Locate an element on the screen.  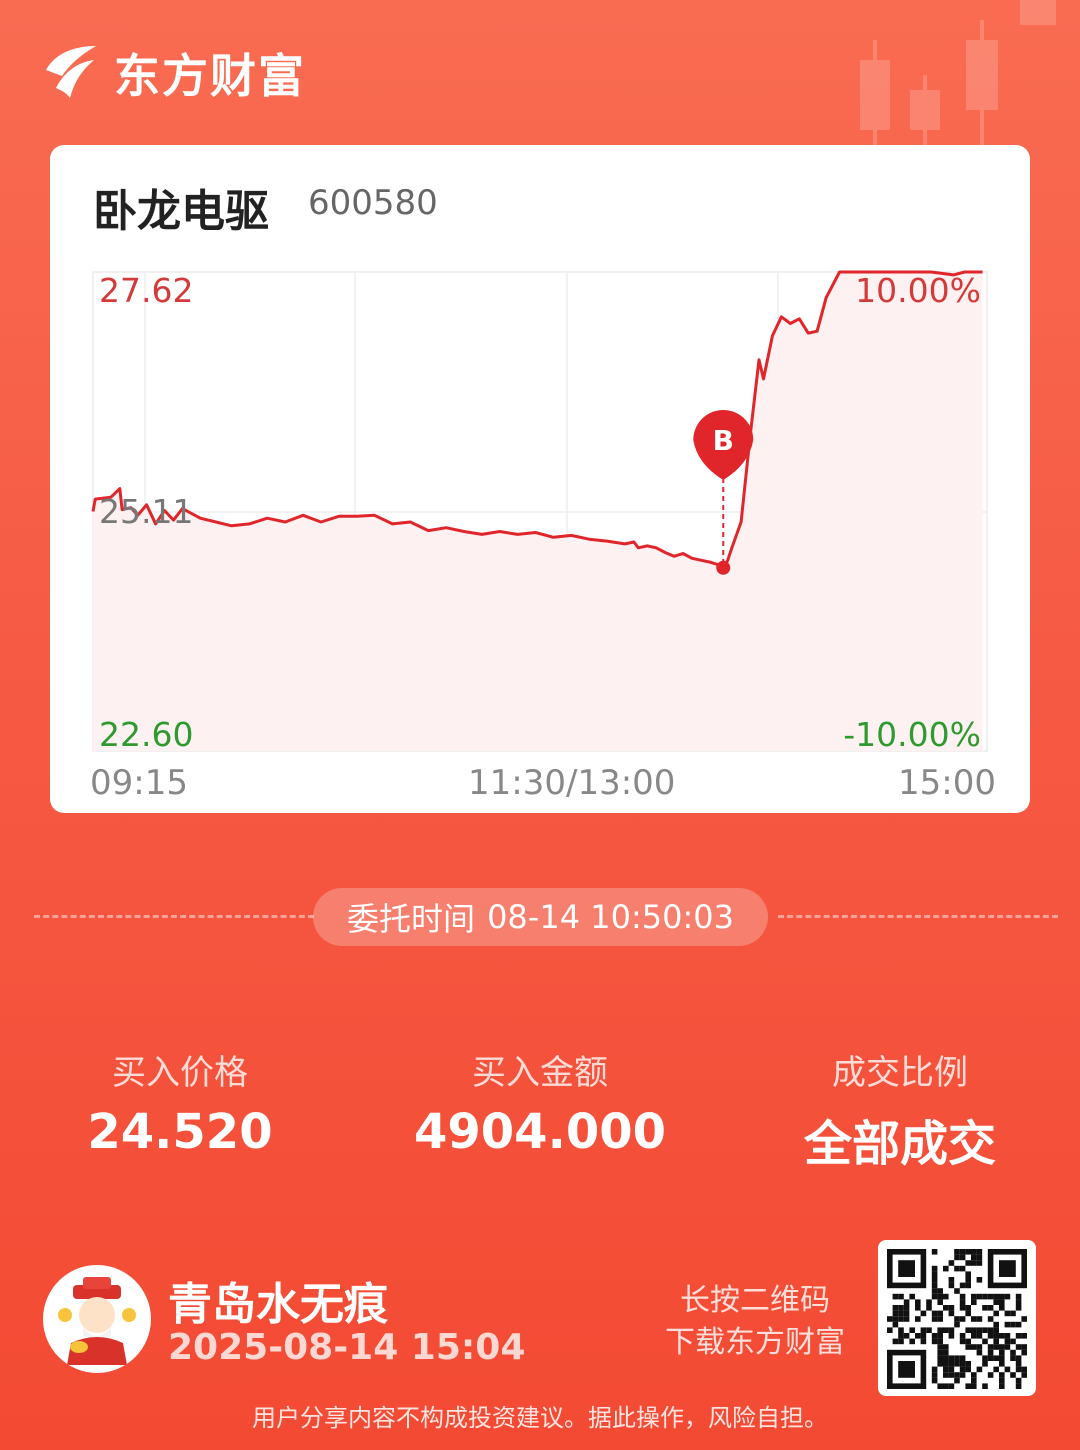
stat-value: 24.520 is located at coordinates (180, 1132).